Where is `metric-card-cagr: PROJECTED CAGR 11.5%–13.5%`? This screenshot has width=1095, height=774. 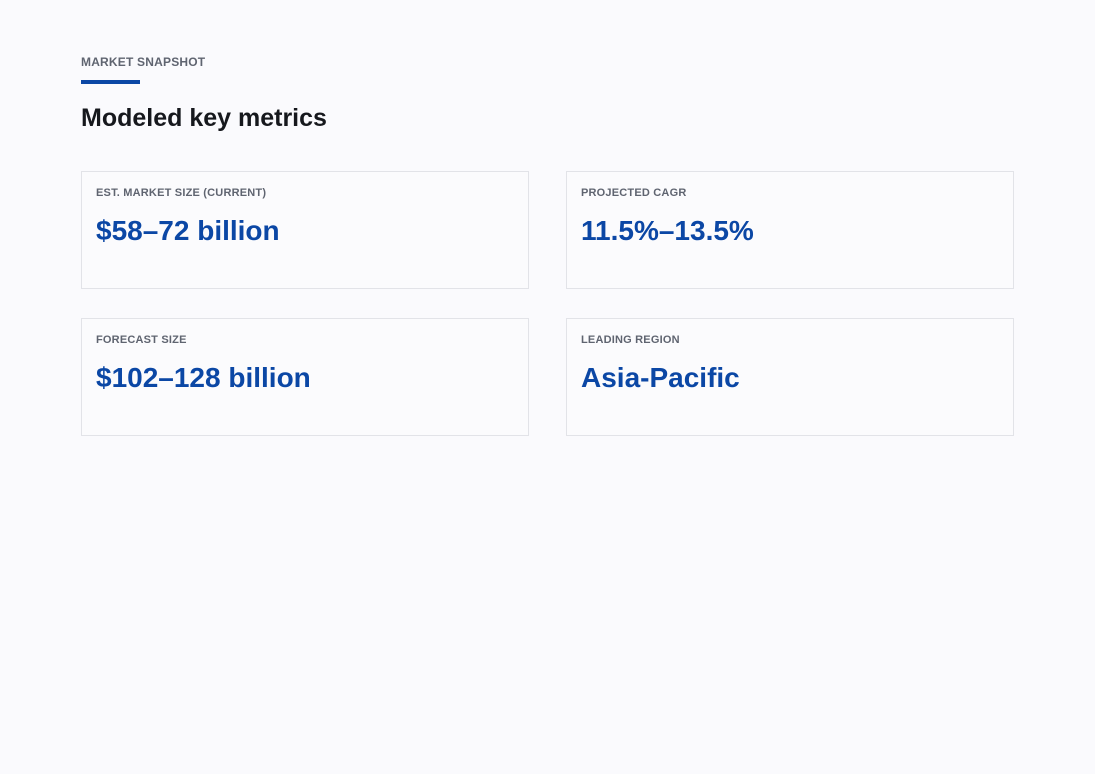 metric-card-cagr: PROJECTED CAGR 11.5%–13.5% is located at coordinates (790, 230).